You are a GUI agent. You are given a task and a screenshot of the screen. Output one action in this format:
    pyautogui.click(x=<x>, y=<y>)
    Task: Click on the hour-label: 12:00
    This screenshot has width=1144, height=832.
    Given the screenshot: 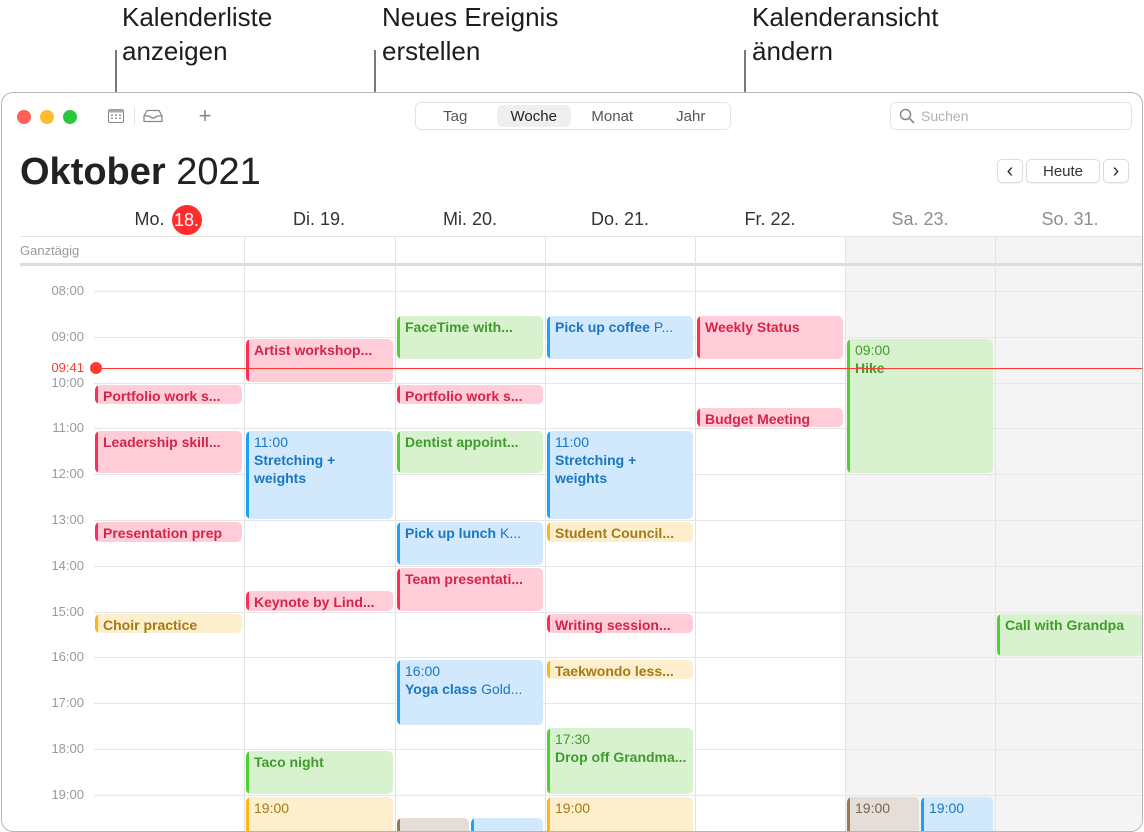 What is the action you would take?
    pyautogui.click(x=67, y=474)
    